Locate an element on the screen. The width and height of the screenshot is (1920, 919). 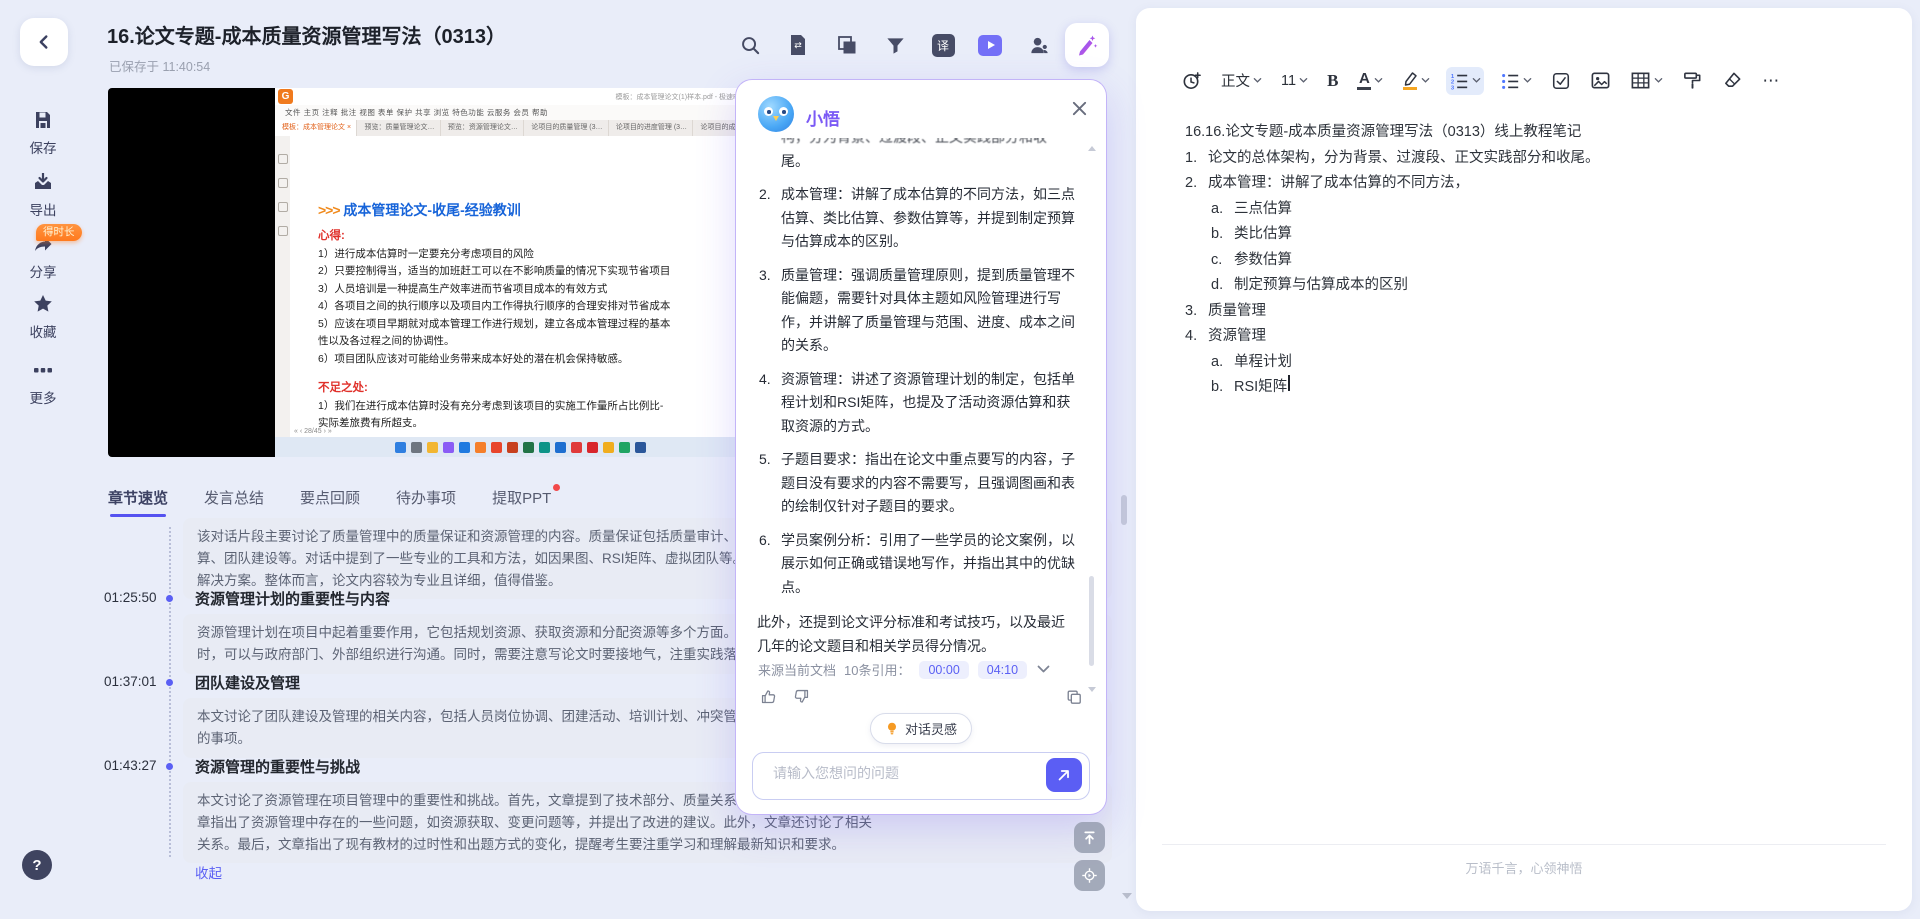
close-icon is located at coordinates (1079, 108).